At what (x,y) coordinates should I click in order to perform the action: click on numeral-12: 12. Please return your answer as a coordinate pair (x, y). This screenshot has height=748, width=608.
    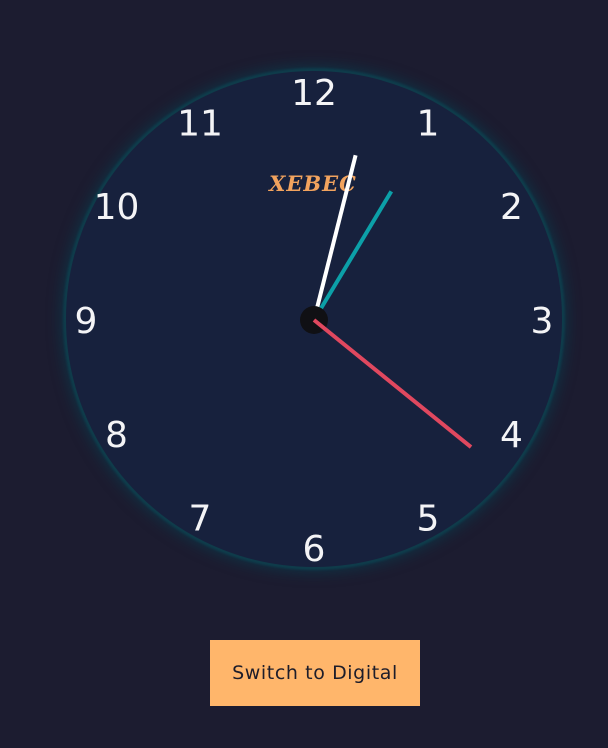
    Looking at the image, I should click on (314, 93).